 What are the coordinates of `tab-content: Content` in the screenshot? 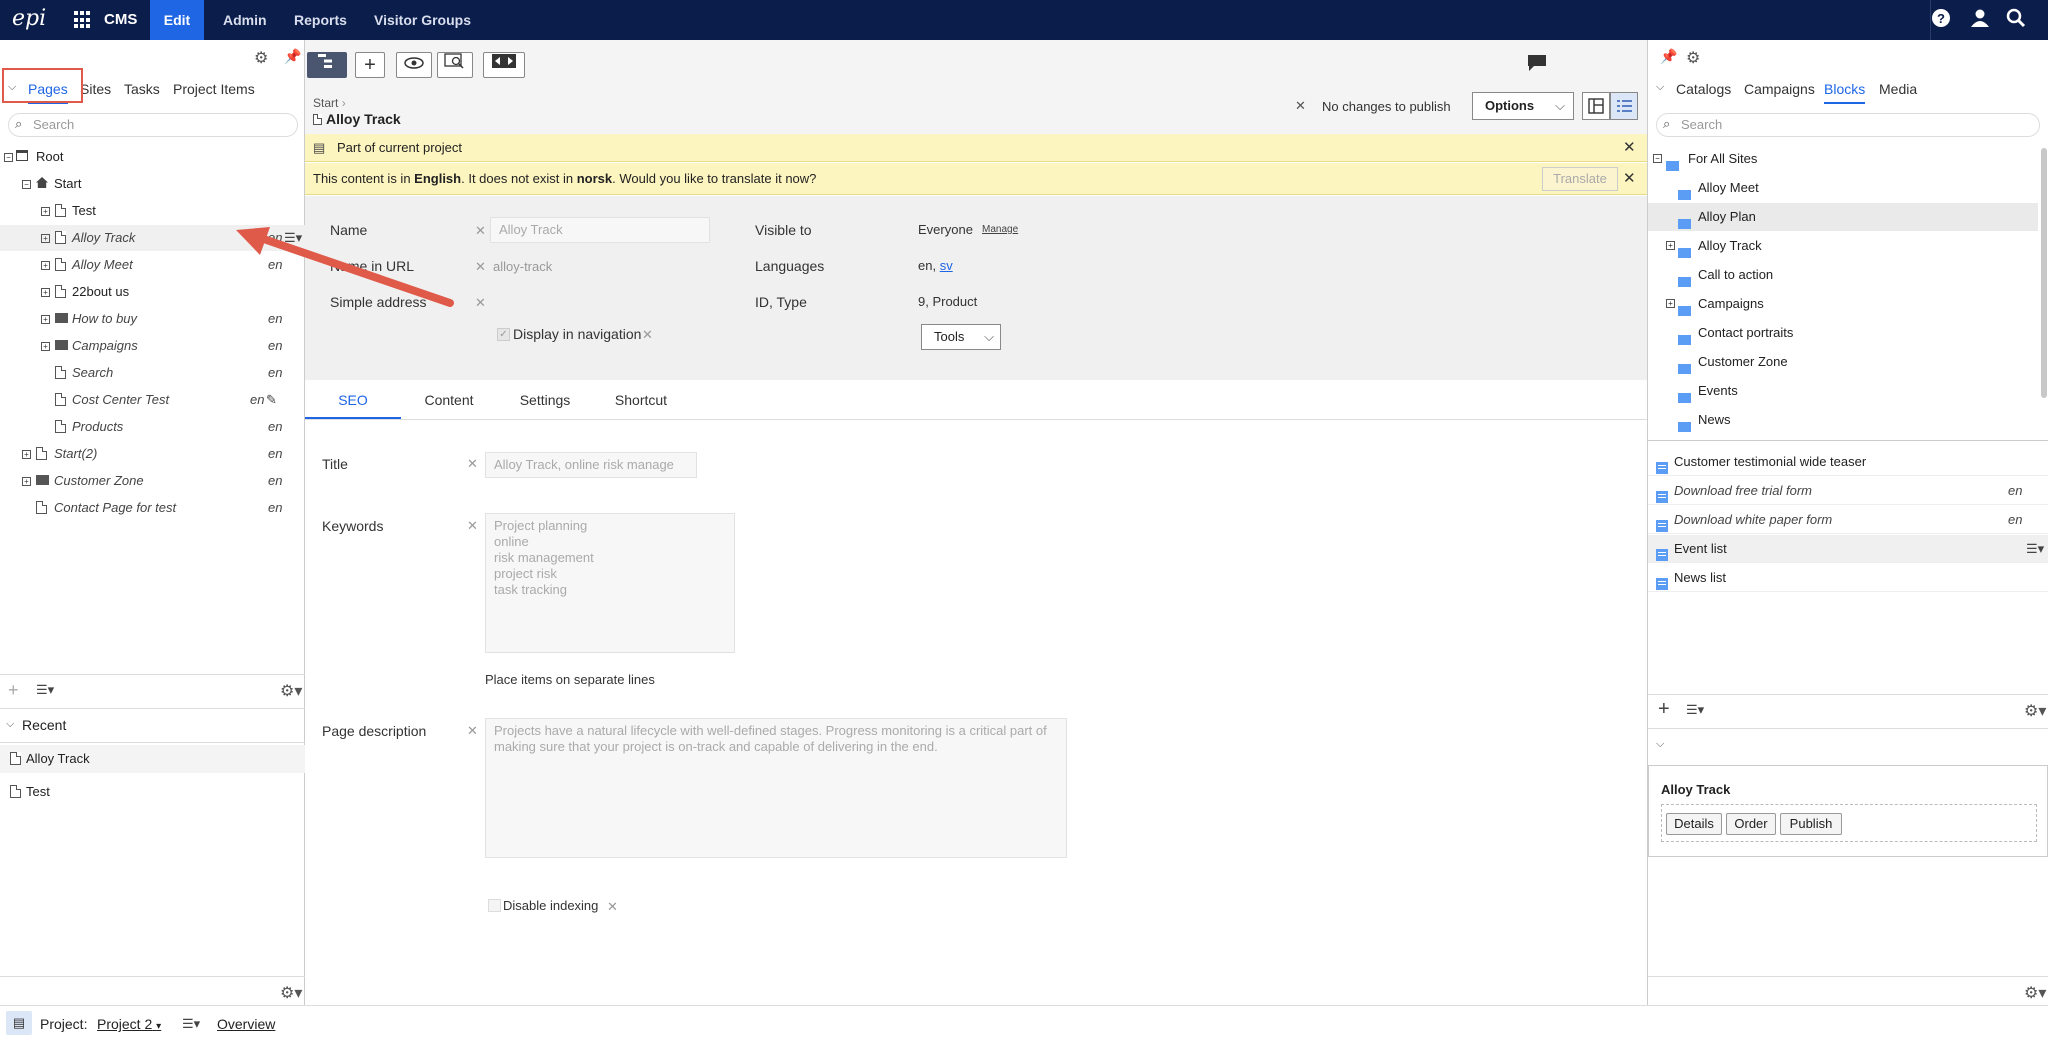 It's located at (449, 400).